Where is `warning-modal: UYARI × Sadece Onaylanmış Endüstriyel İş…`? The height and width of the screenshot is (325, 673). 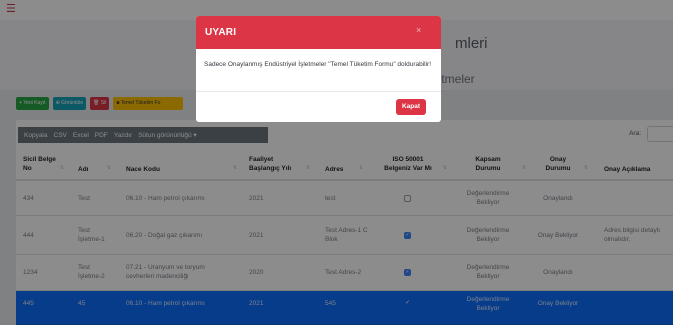
warning-modal: UYARI × Sadece Onaylanmış Endüstriyel İş… is located at coordinates (318, 69).